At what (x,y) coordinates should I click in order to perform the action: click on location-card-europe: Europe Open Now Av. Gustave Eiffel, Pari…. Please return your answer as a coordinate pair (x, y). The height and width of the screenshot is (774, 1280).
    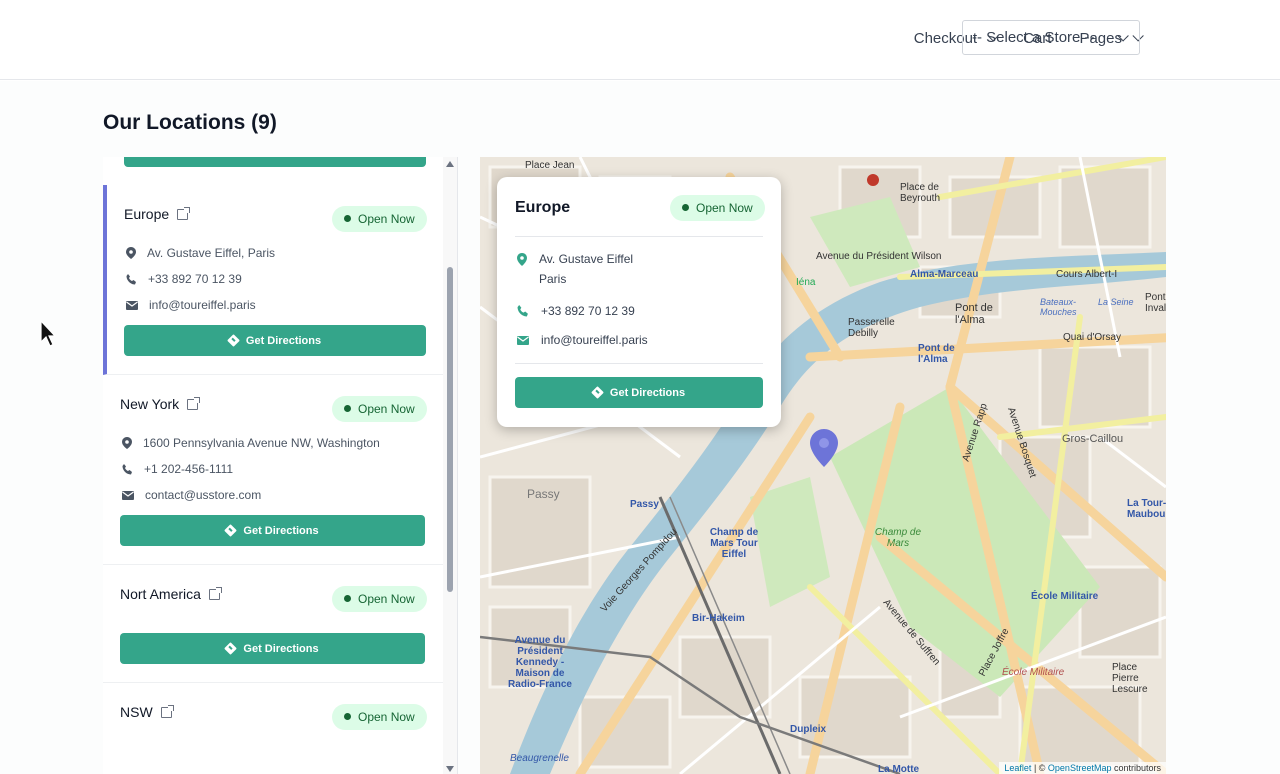
    Looking at the image, I should click on (273, 280).